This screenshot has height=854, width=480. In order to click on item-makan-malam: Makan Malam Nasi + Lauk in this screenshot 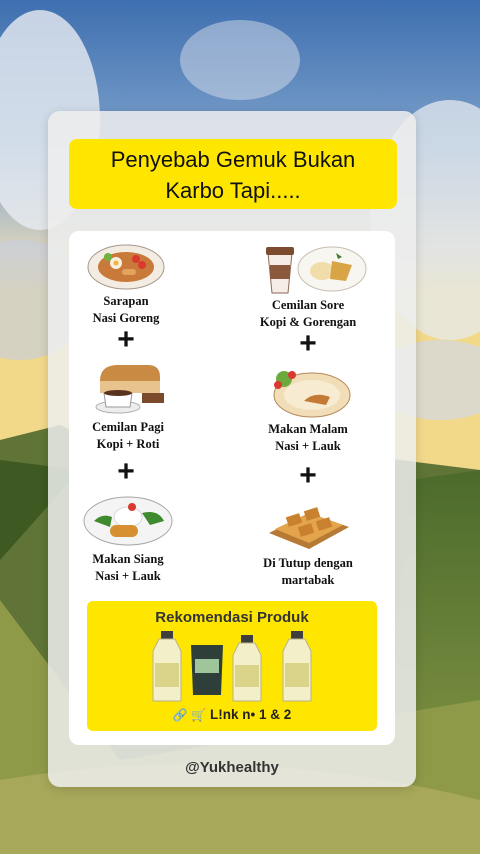, I will do `click(308, 410)`.